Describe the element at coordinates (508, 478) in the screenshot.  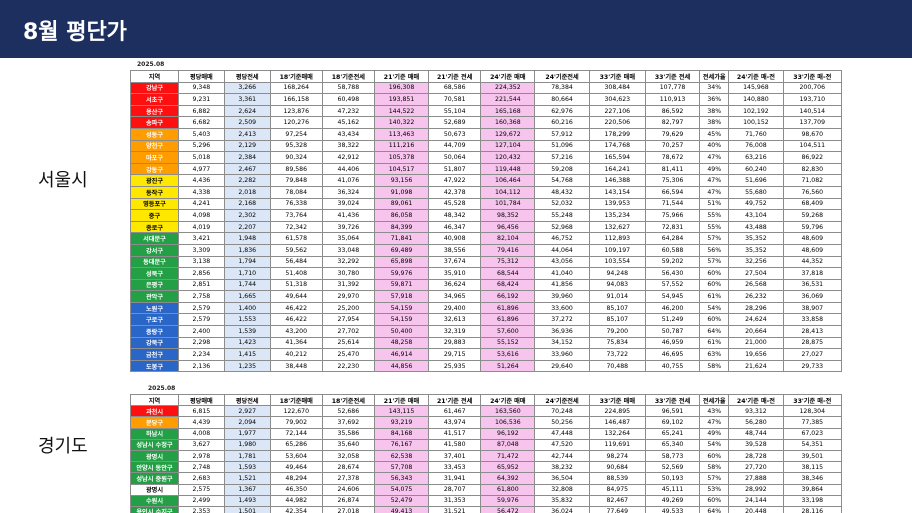
I see `value-cell: 64,392` at that location.